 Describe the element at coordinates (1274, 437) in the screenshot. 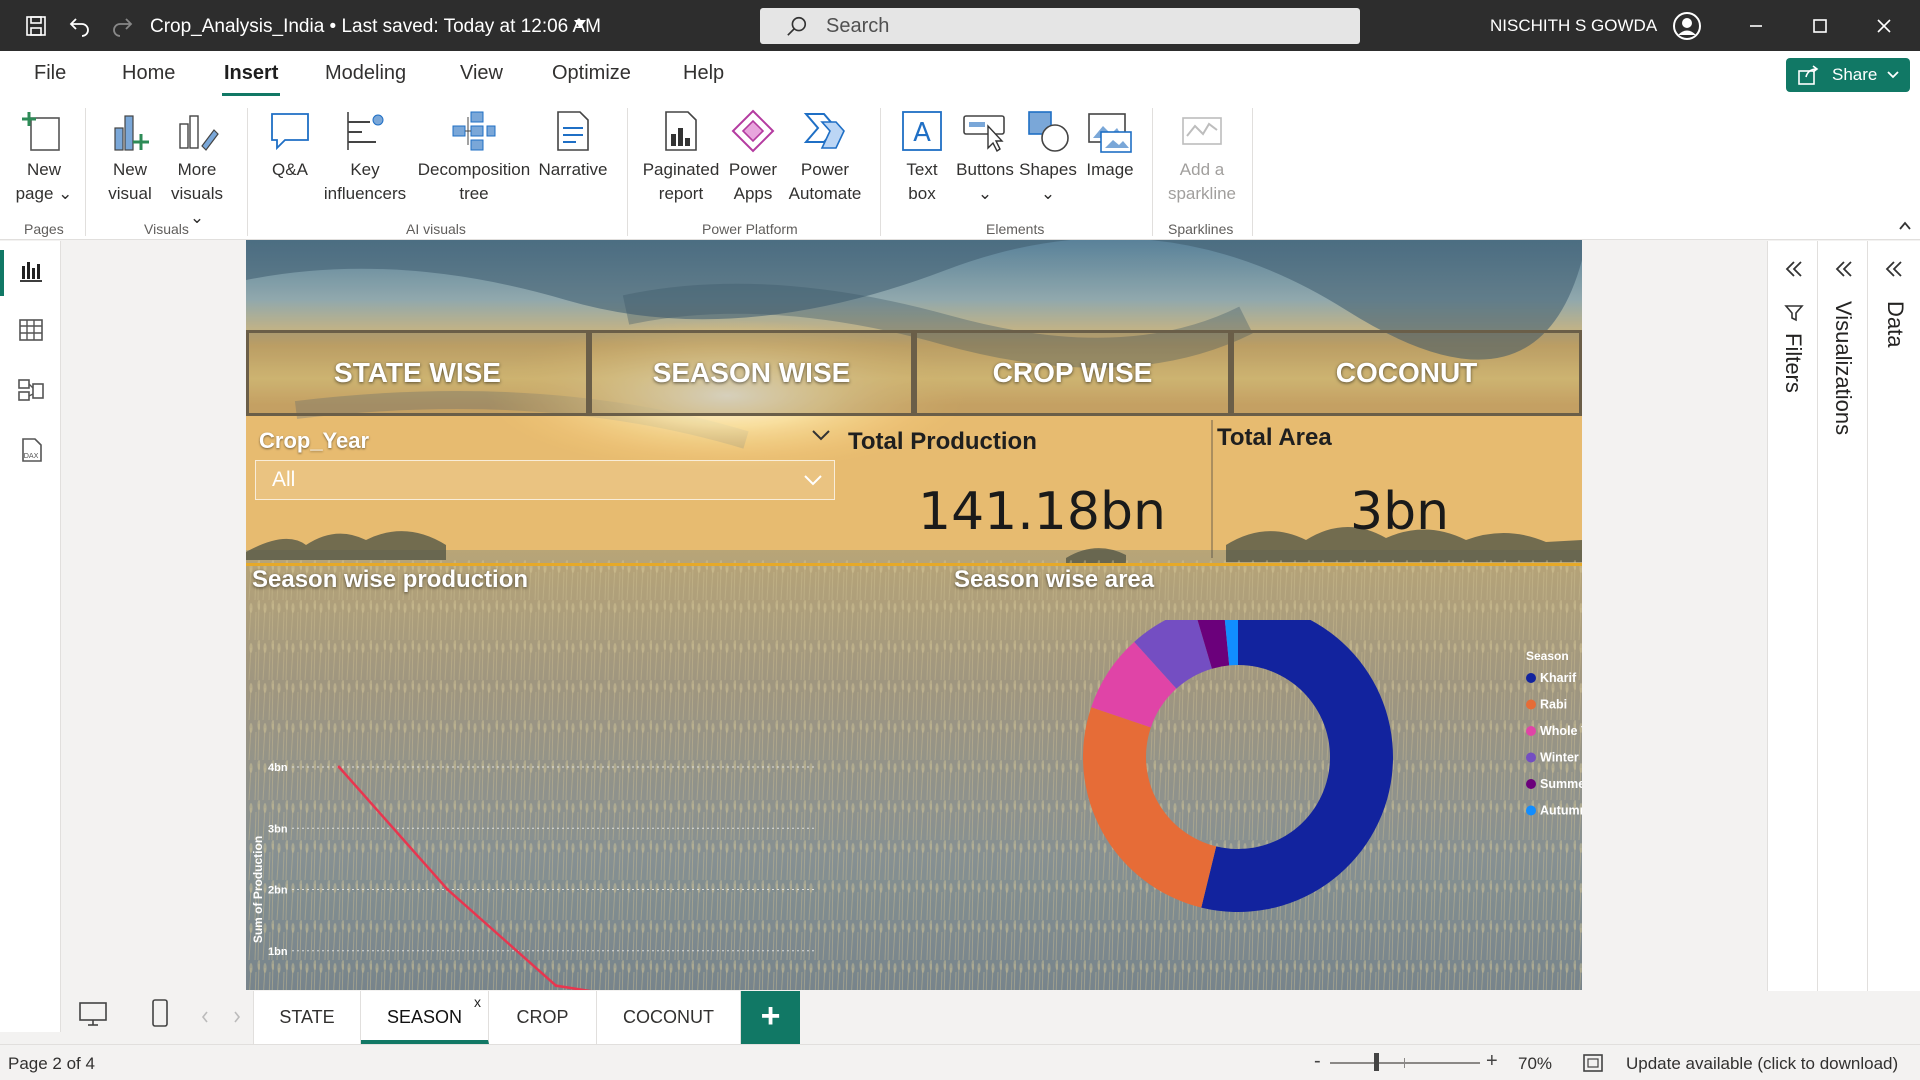

I see `total-area-card-title: Total Area` at that location.